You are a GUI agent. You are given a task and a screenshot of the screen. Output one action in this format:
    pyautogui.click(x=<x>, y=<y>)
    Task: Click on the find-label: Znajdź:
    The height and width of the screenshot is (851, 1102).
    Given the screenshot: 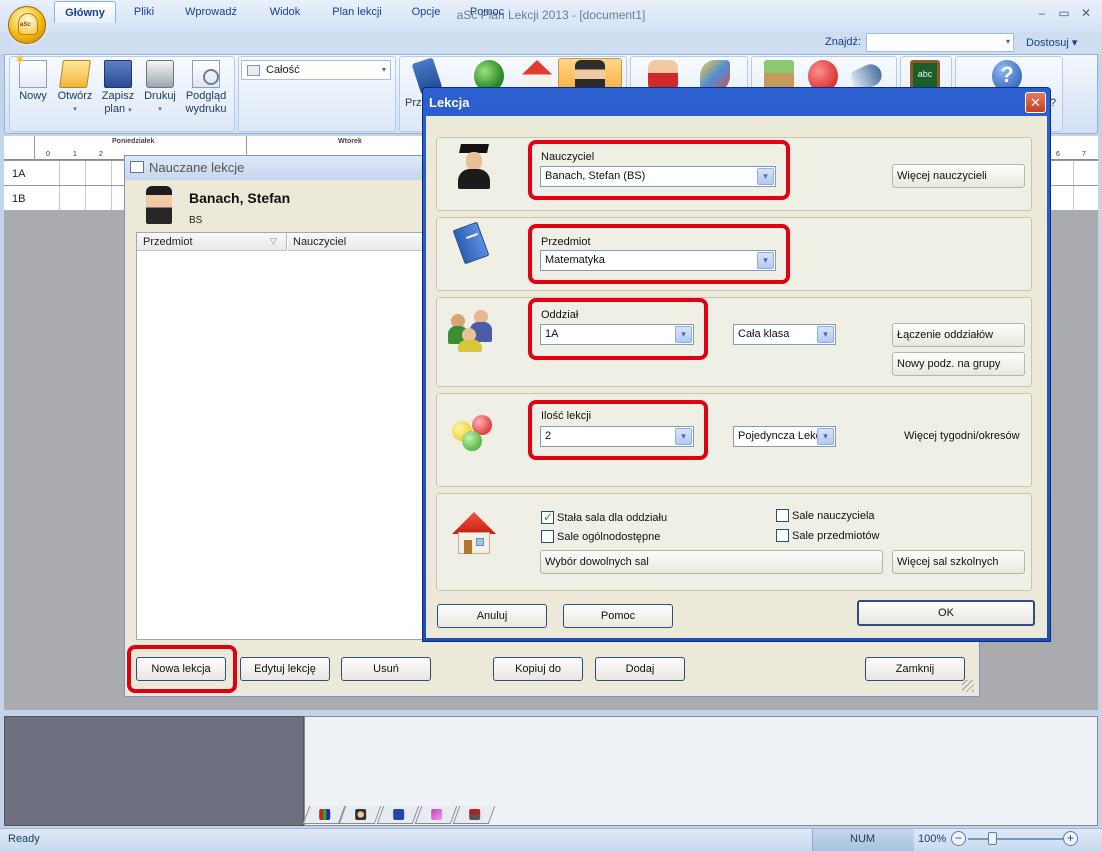 What is the action you would take?
    pyautogui.click(x=843, y=42)
    